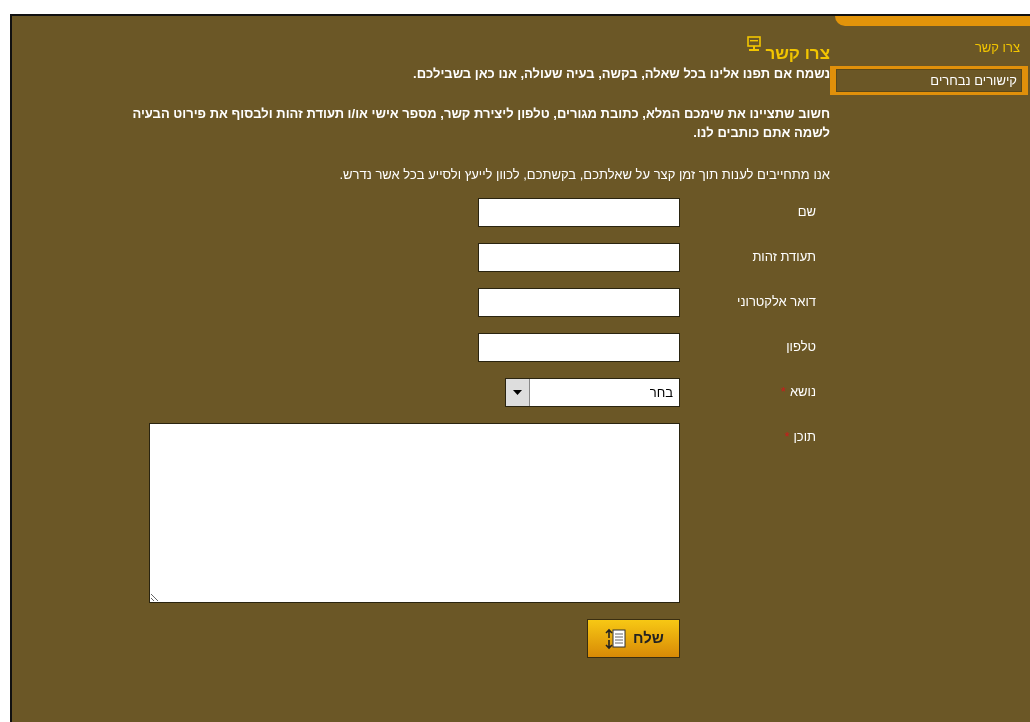  Describe the element at coordinates (929, 48) in the screenshot. I see `sidebar-link: צרו קשר` at that location.